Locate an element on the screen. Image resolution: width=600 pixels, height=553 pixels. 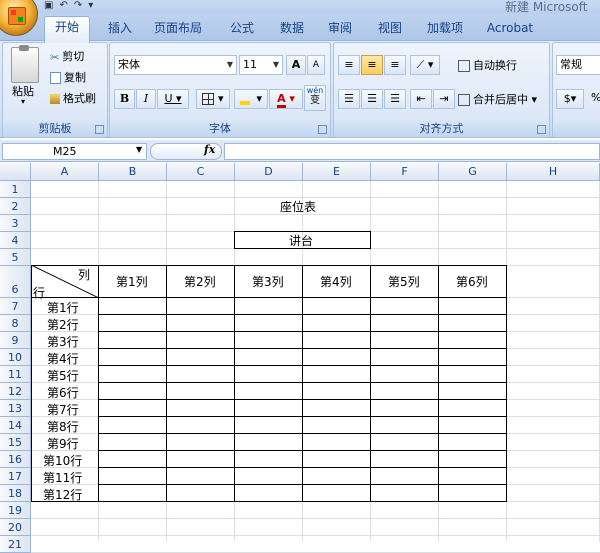
column-header-h: H is located at coordinates (553, 172).